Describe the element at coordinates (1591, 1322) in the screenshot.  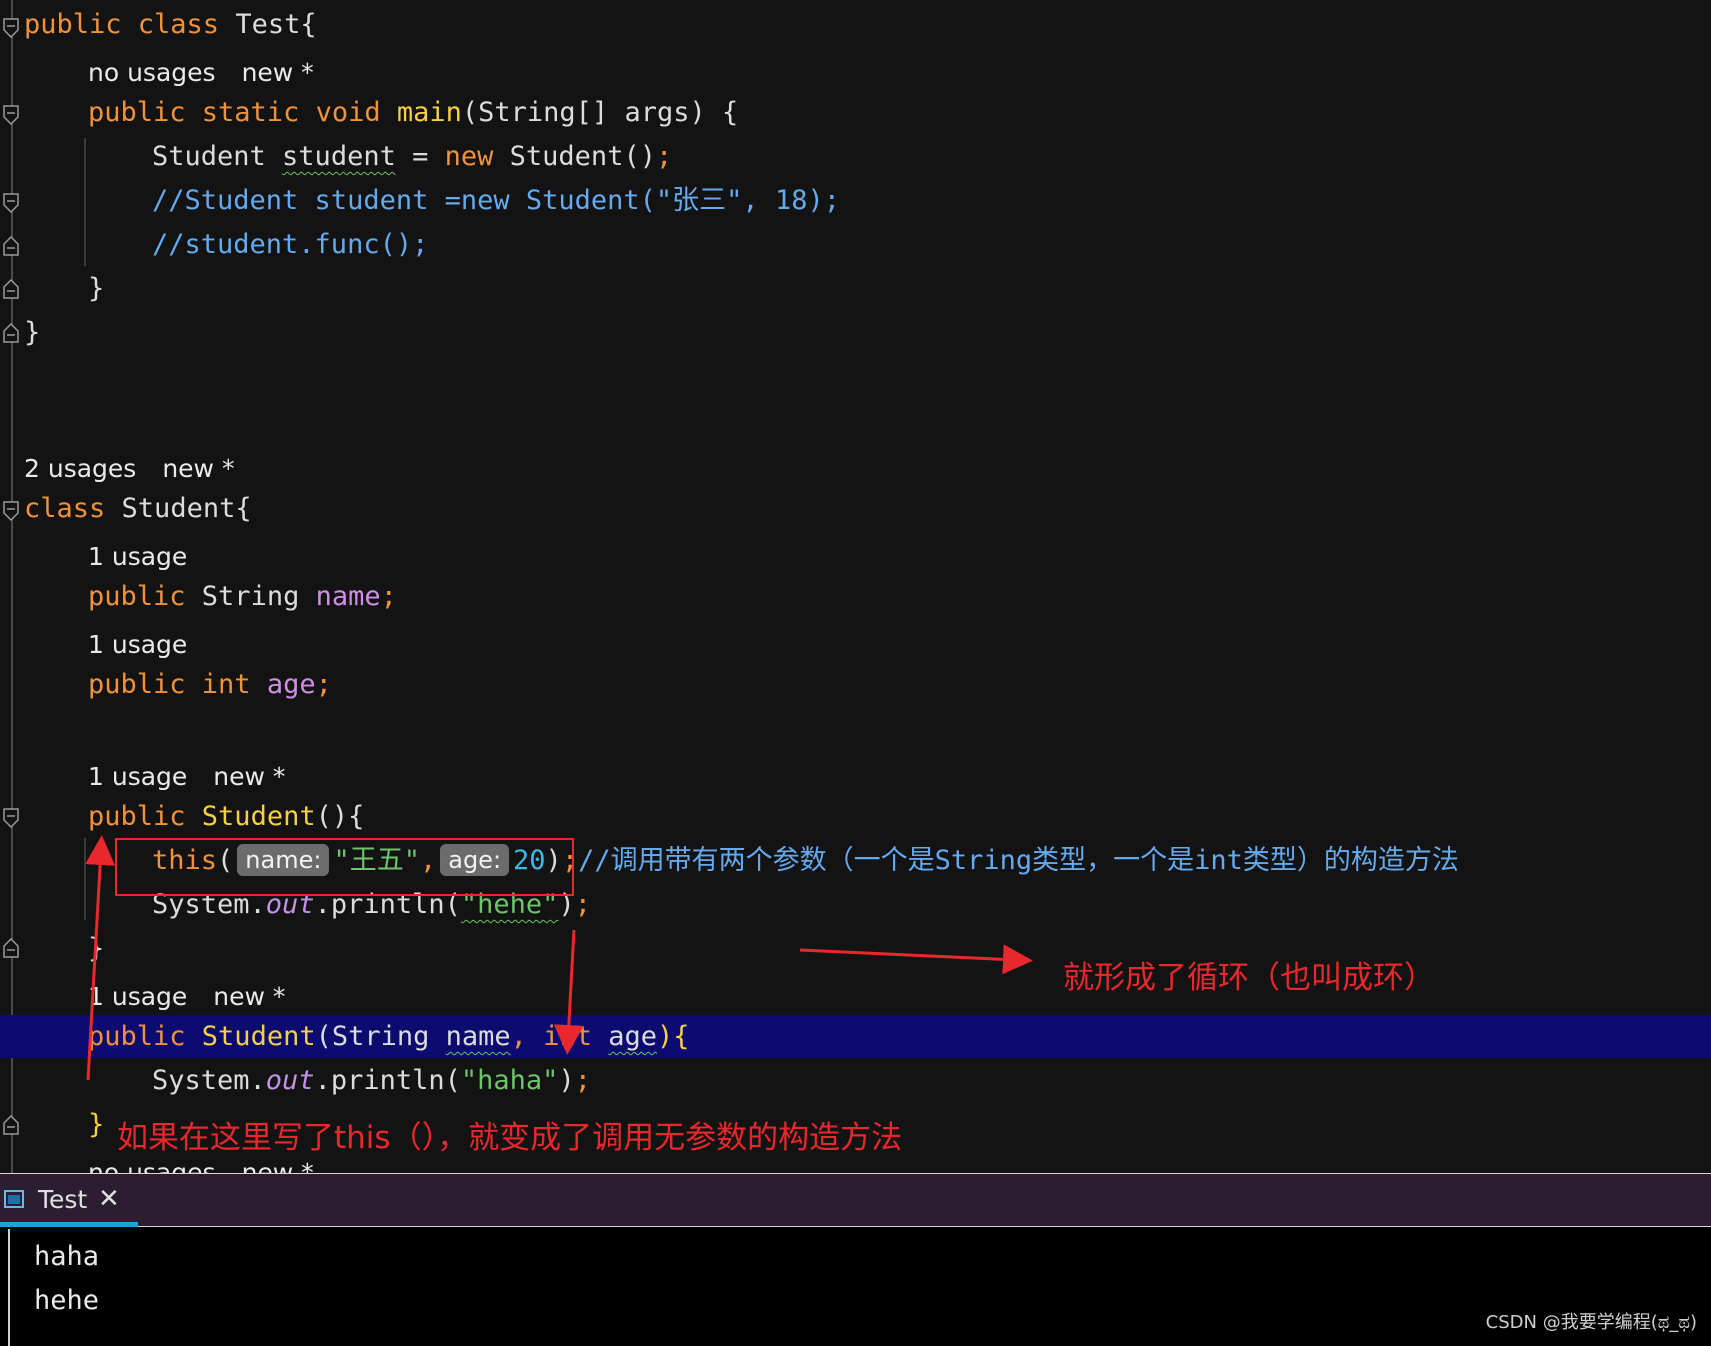
I see `watermark: CSDN @我要学编程(ಥ_ಥ)` at that location.